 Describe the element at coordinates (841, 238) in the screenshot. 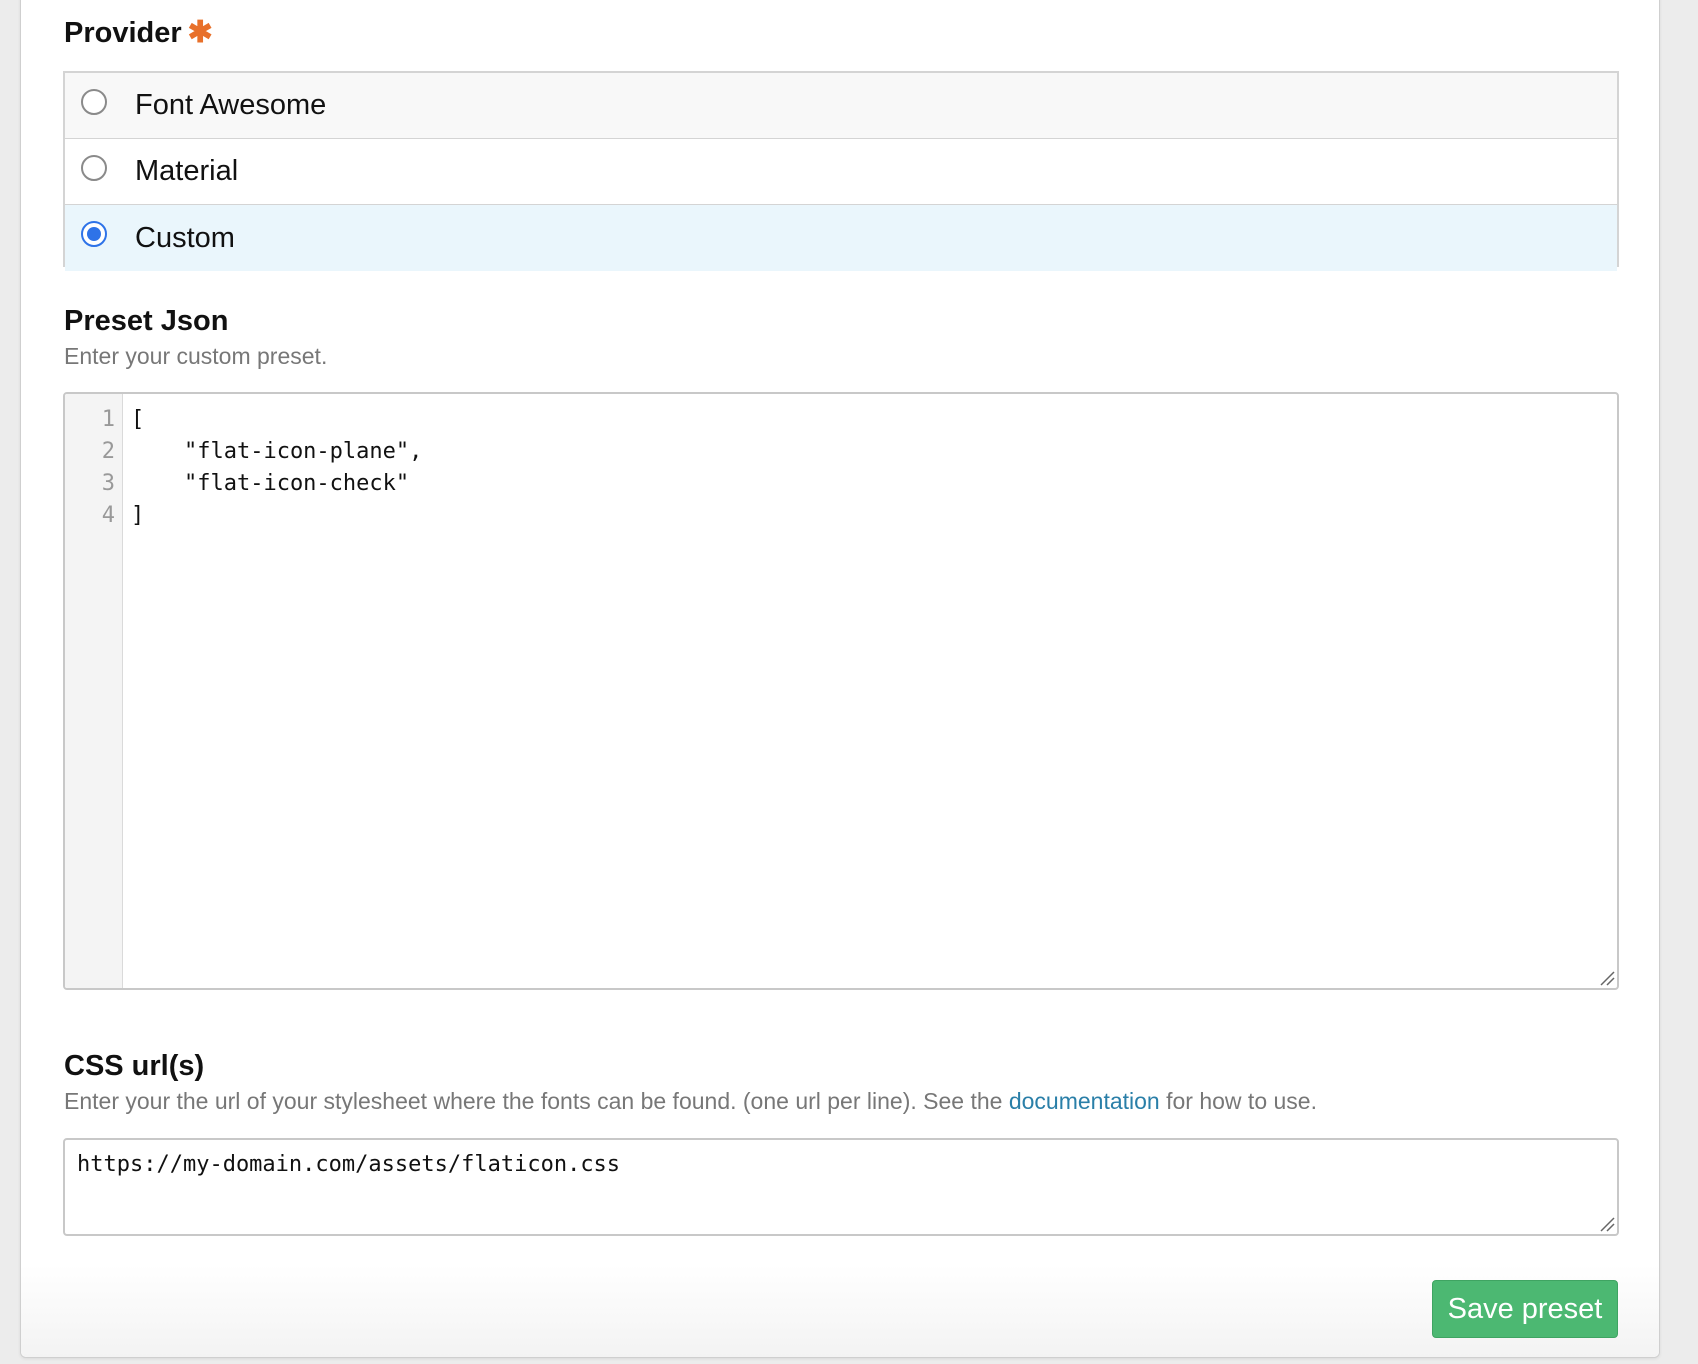

I see `provider-option-custom: Custom` at that location.